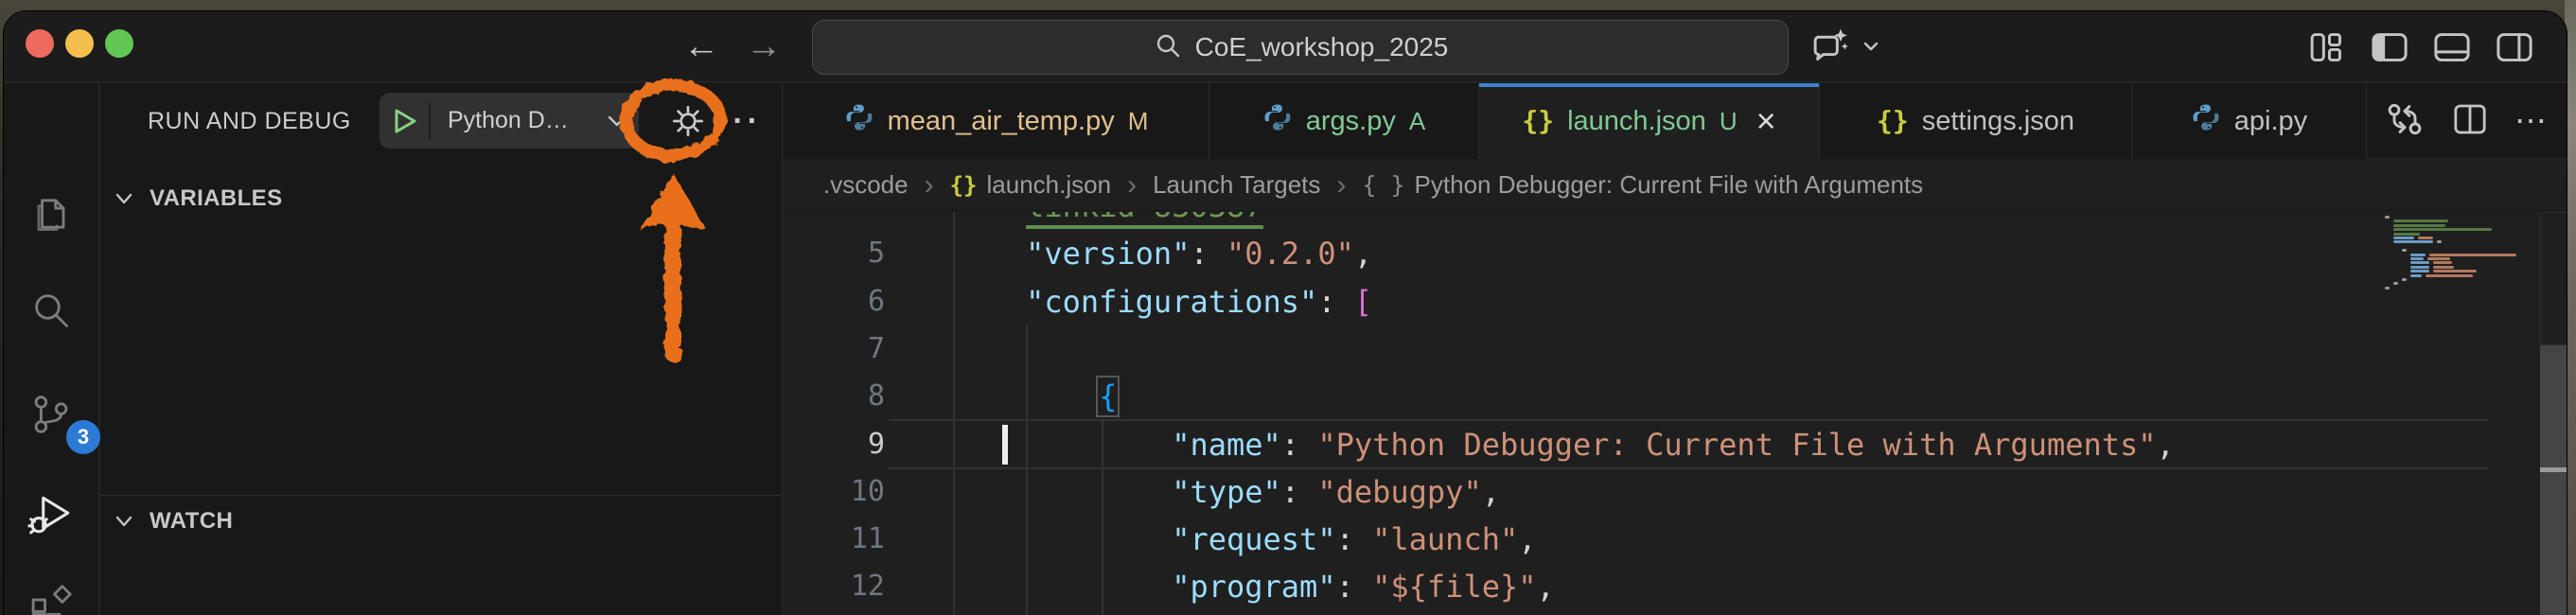 This screenshot has height=615, width=2576. What do you see at coordinates (2405, 121) in the screenshot?
I see `open-changes-icon` at bounding box center [2405, 121].